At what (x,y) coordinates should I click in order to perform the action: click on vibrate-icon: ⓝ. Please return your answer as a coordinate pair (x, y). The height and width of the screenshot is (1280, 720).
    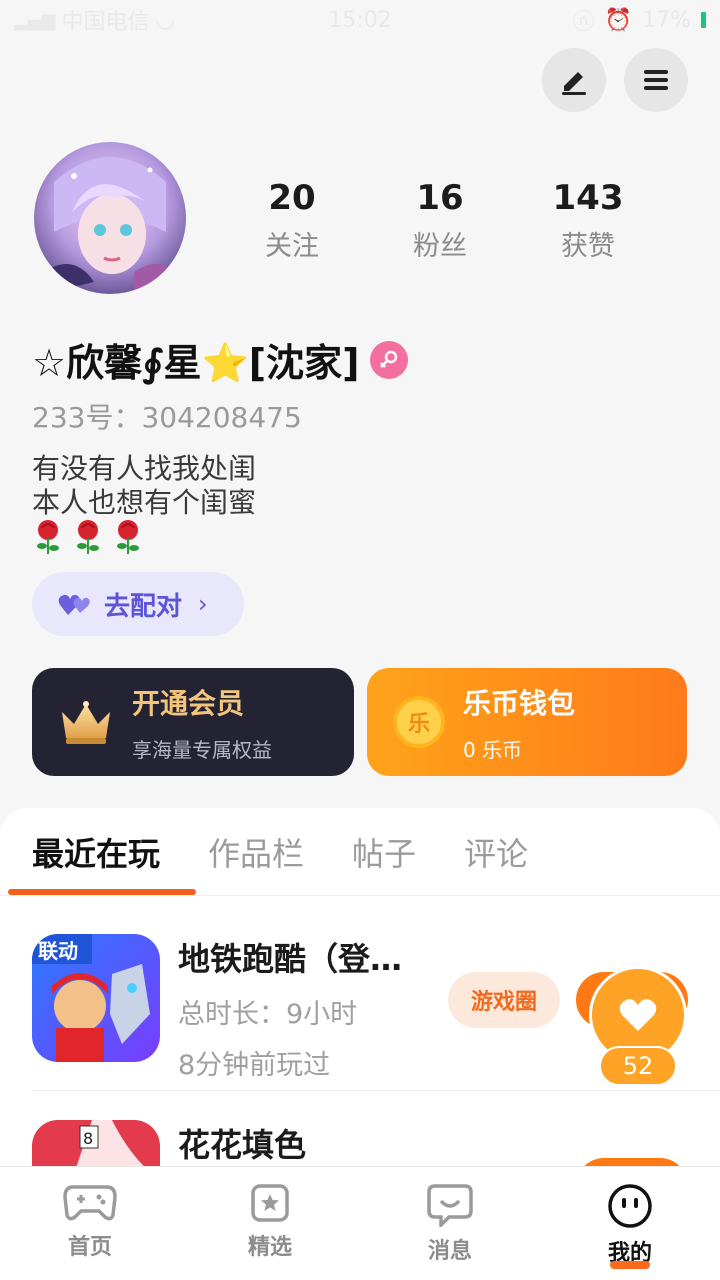
    Looking at the image, I should click on (583, 22).